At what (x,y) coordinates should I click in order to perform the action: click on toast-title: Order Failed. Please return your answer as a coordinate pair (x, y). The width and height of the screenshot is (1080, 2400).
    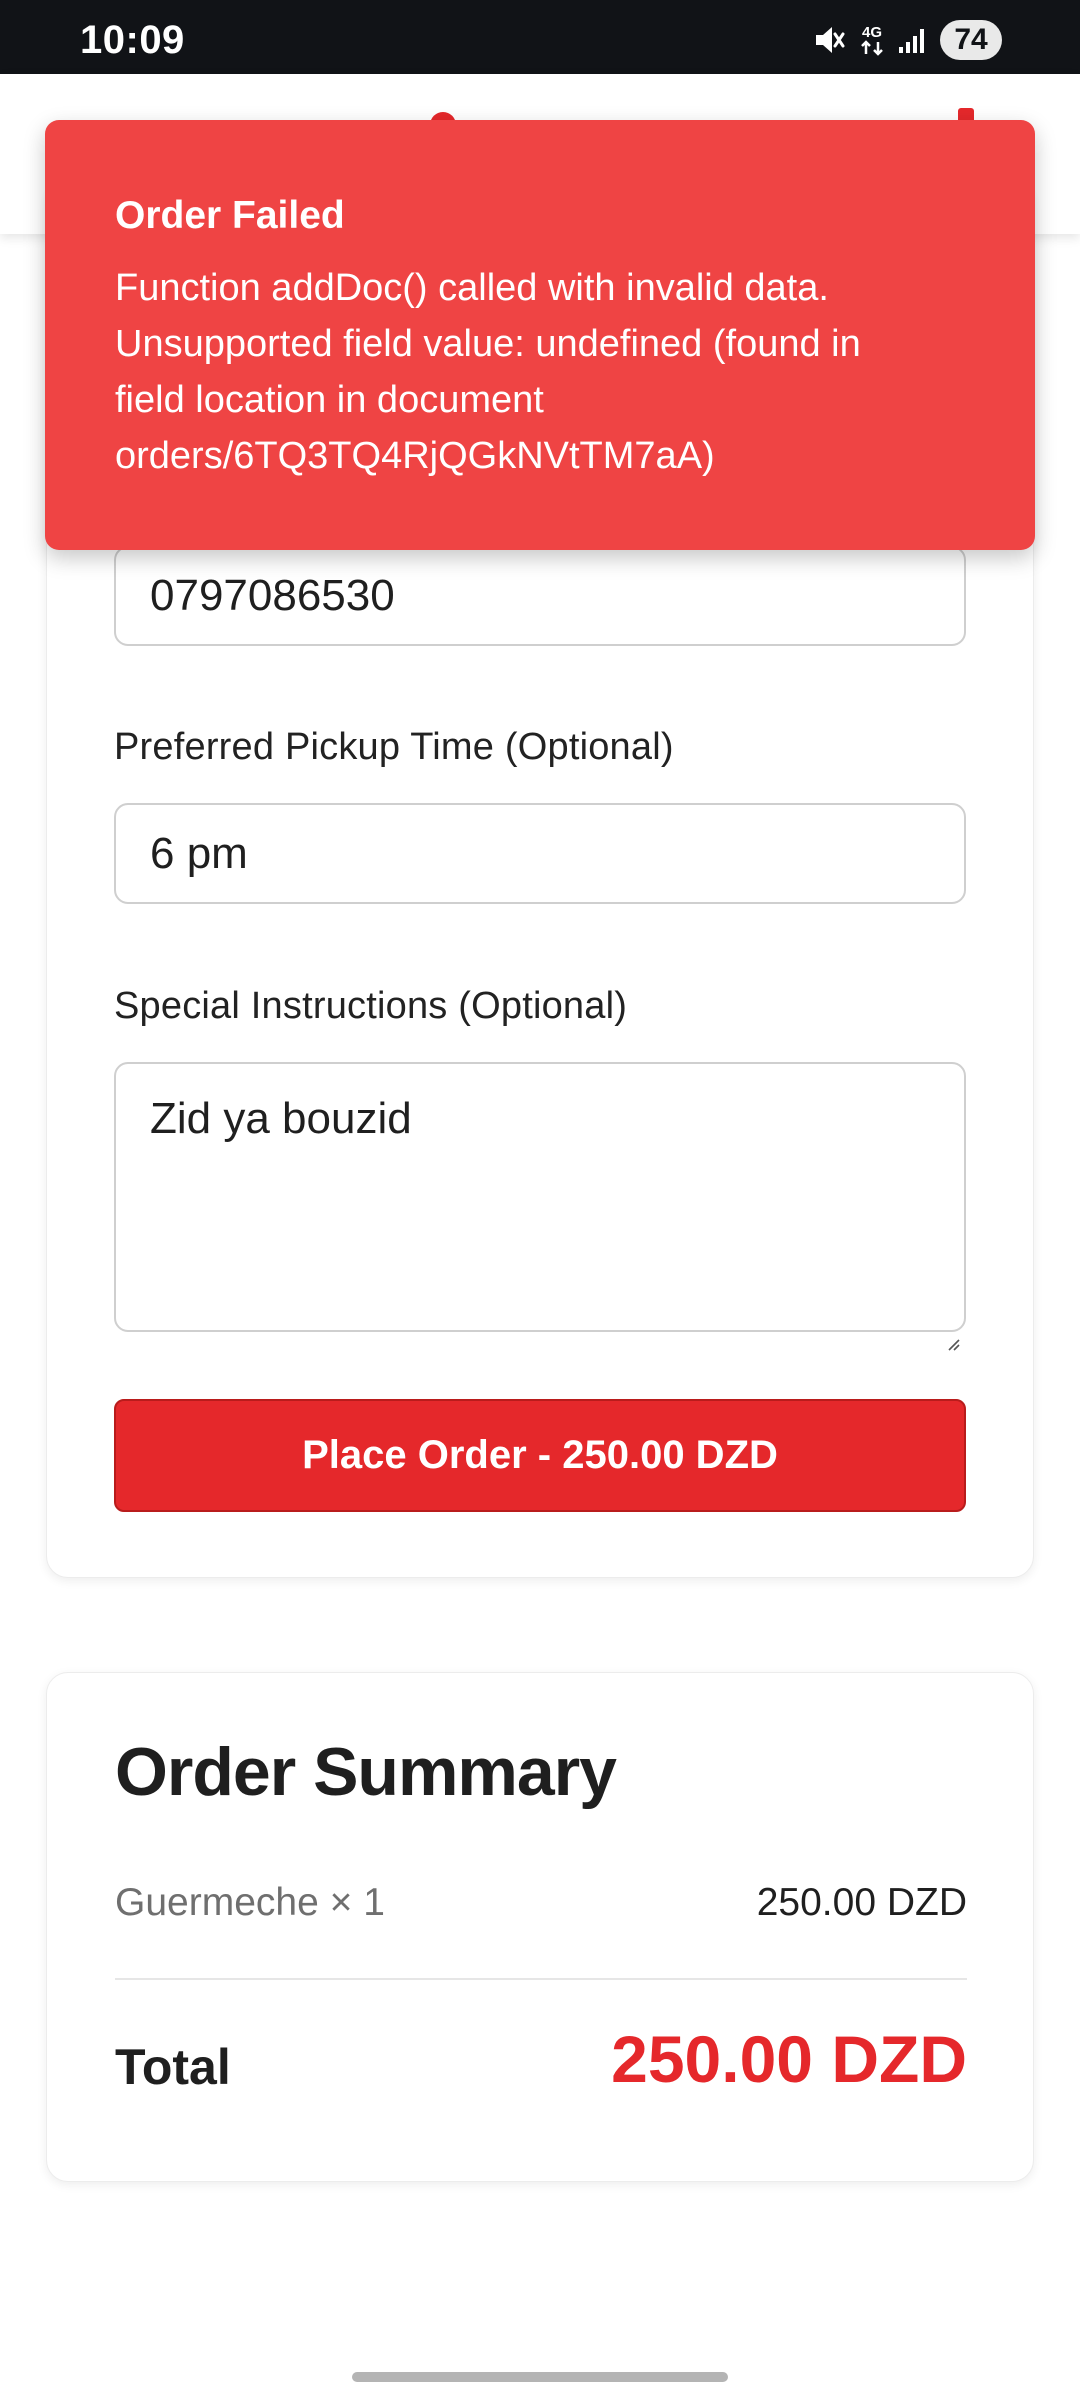
    Looking at the image, I should click on (230, 215).